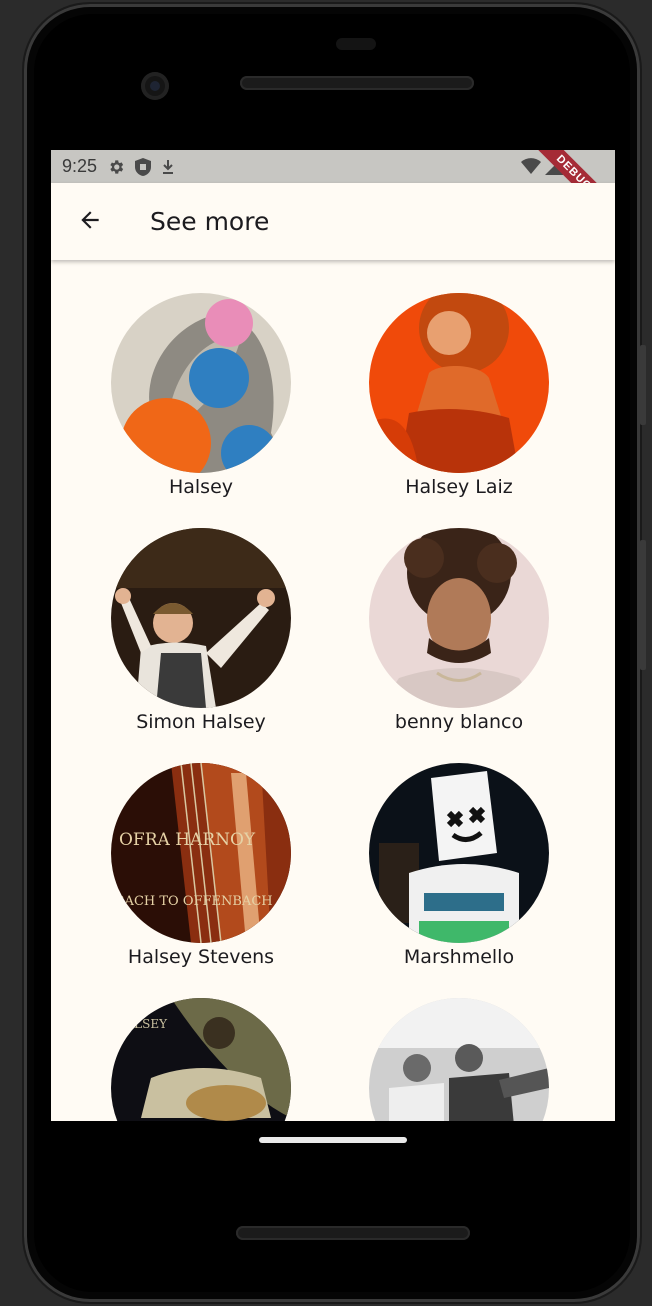 This screenshot has width=652, height=1306. I want to click on artist-card-benny-blanco: benny blanco, so click(459, 638).